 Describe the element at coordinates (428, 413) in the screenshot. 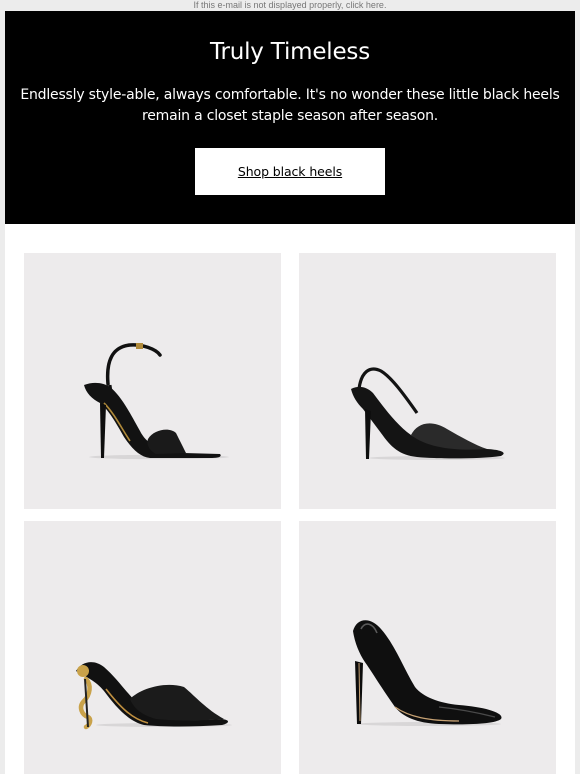

I see `slingback-pump-heel-icon` at that location.